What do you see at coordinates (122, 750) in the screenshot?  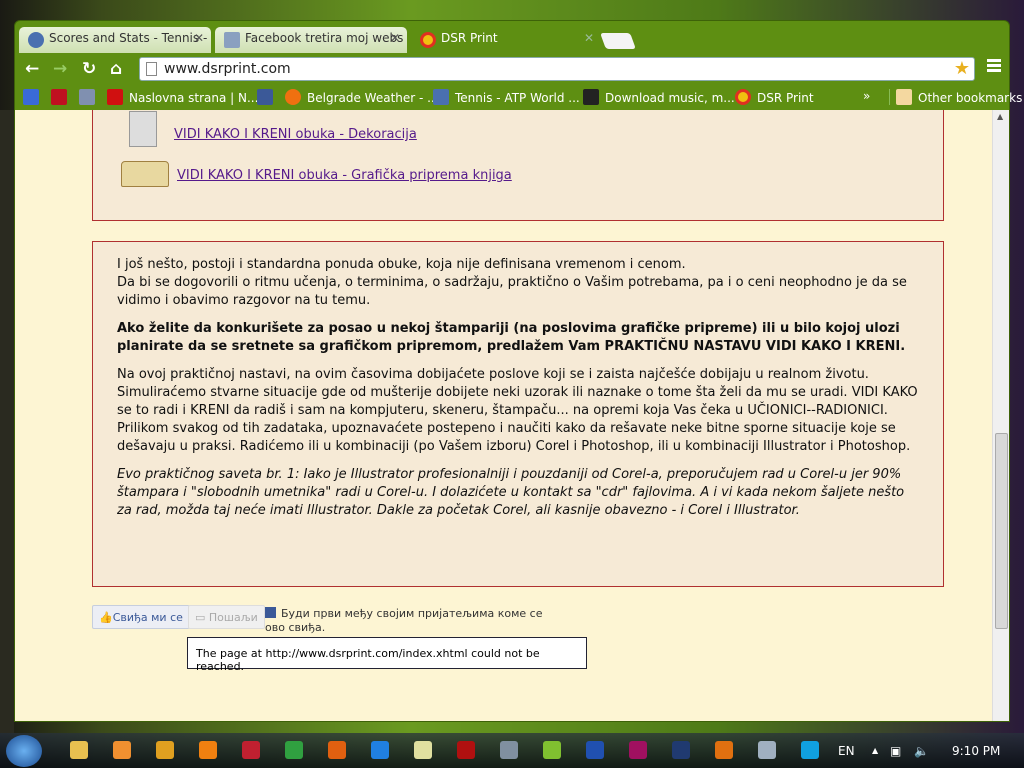 I see `app-icon` at bounding box center [122, 750].